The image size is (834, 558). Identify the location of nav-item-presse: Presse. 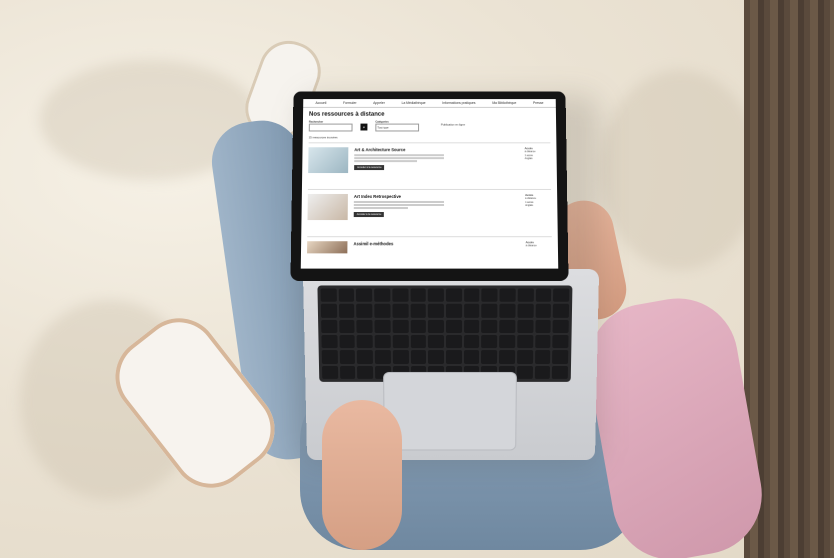
(538, 103).